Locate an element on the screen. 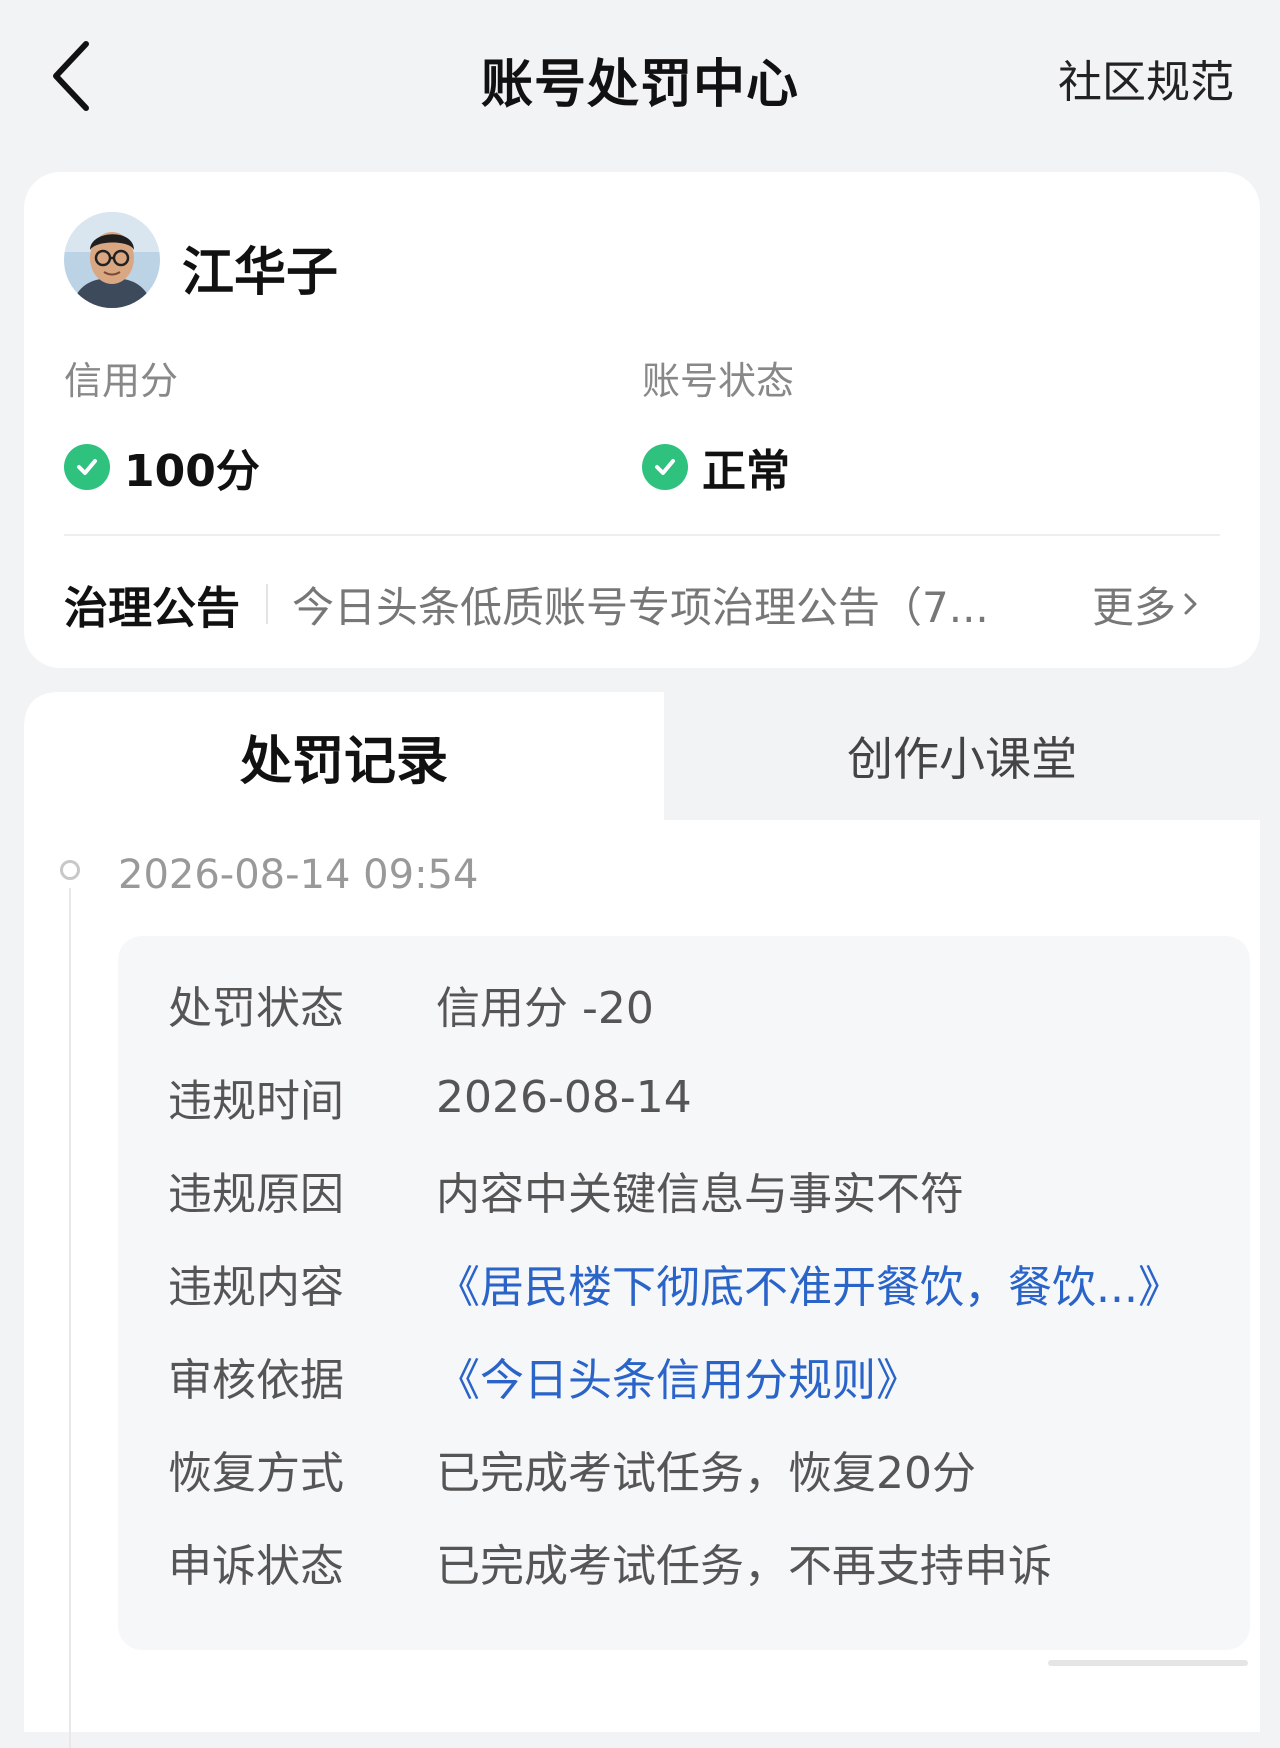 The image size is (1280, 1748). detail-key: 处罚状态 is located at coordinates (256, 1008).